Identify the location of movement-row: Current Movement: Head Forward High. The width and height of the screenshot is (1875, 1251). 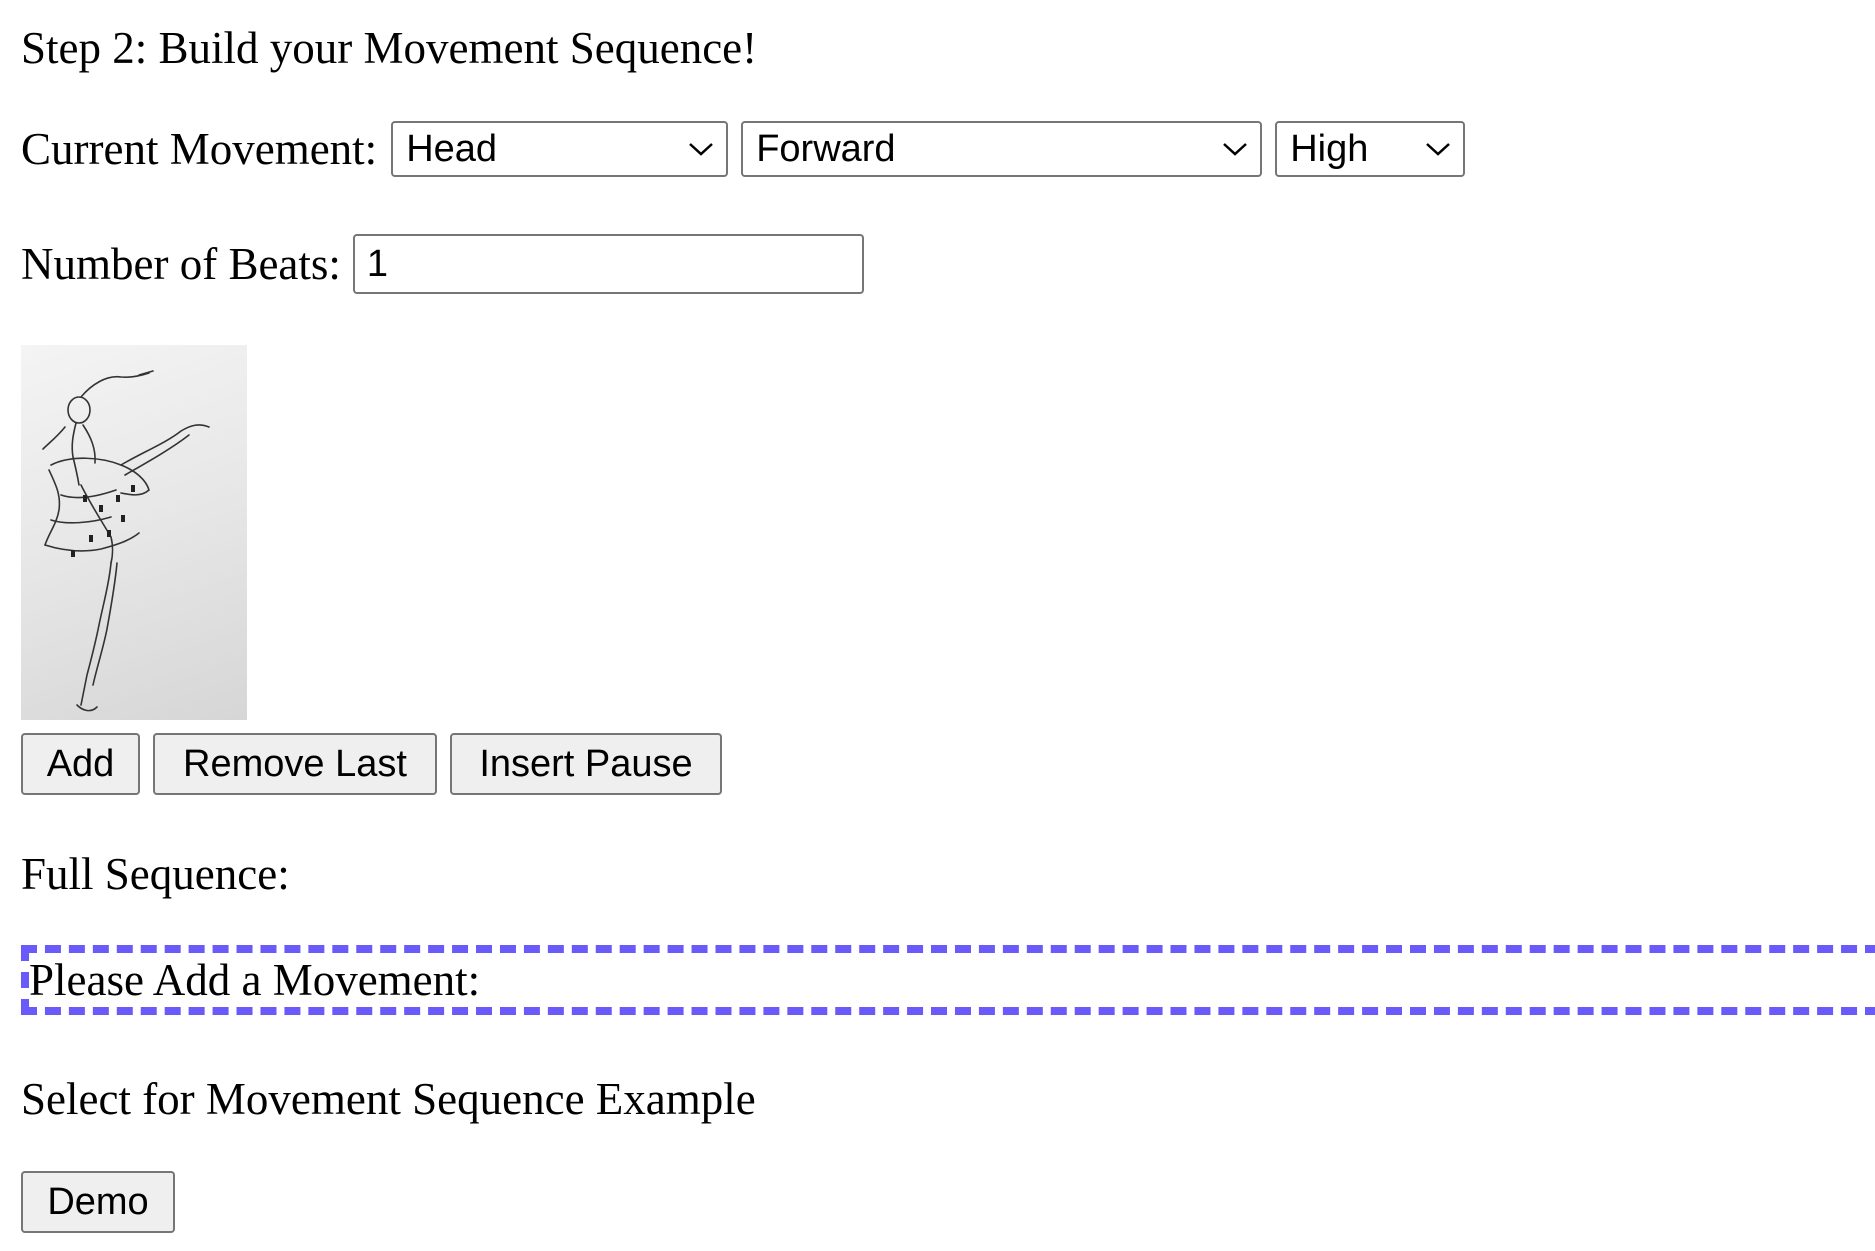
(749, 149).